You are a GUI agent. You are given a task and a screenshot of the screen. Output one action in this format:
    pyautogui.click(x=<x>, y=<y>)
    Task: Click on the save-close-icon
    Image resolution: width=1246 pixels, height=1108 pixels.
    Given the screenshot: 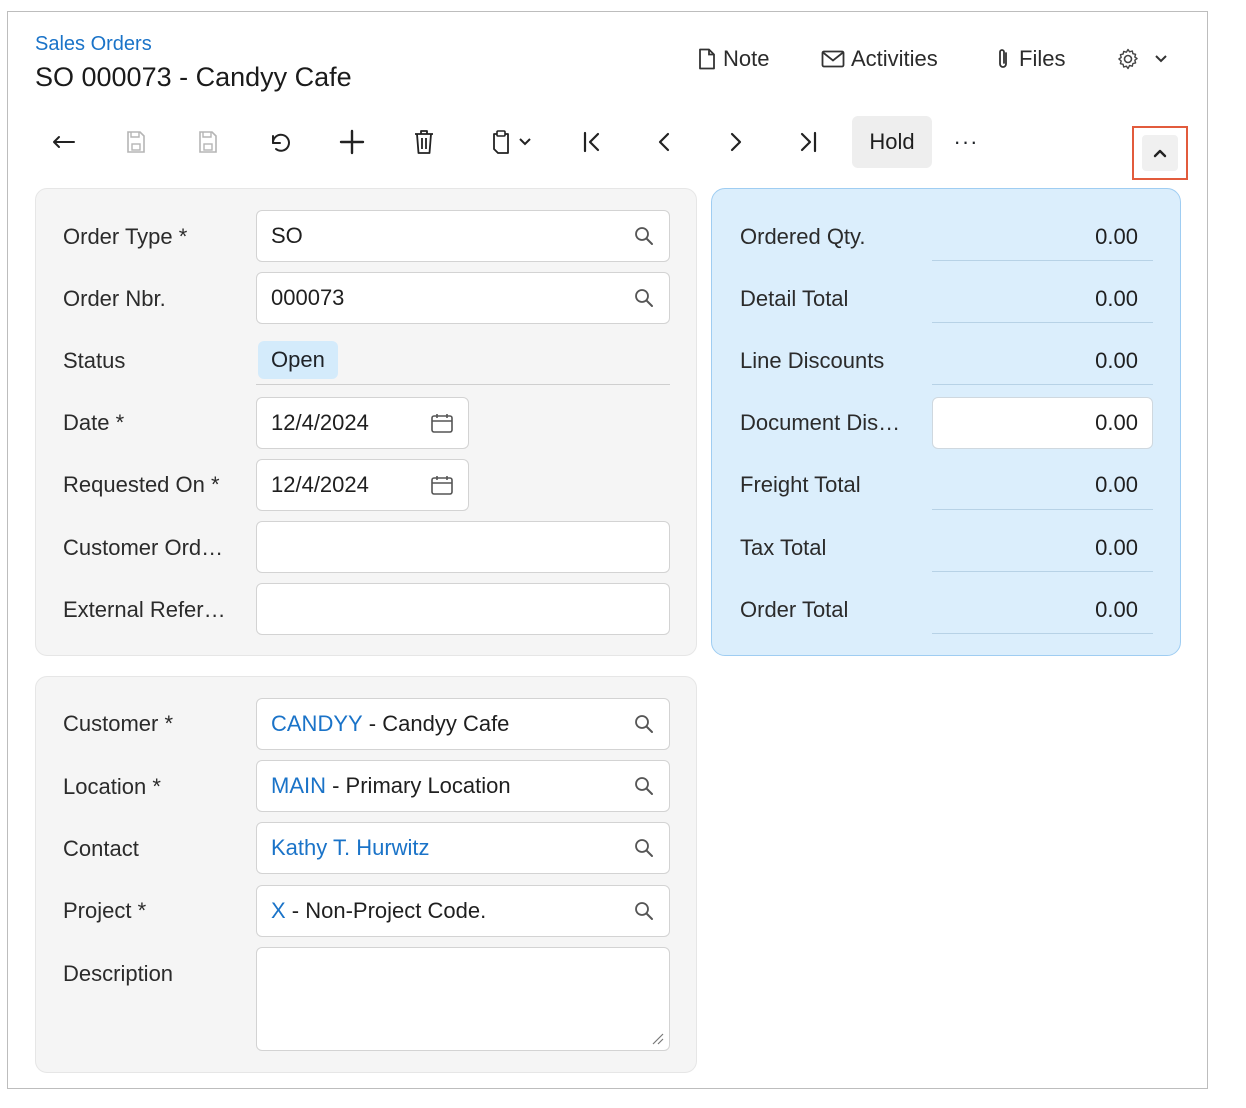 What is the action you would take?
    pyautogui.click(x=136, y=142)
    